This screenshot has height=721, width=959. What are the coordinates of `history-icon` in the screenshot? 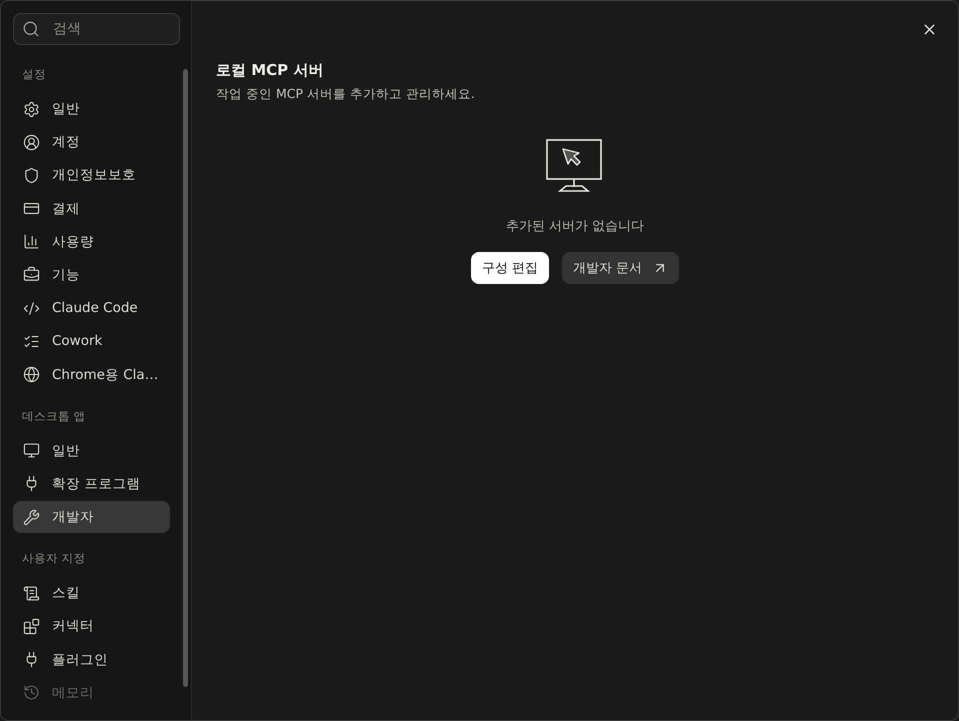 It's located at (31, 693).